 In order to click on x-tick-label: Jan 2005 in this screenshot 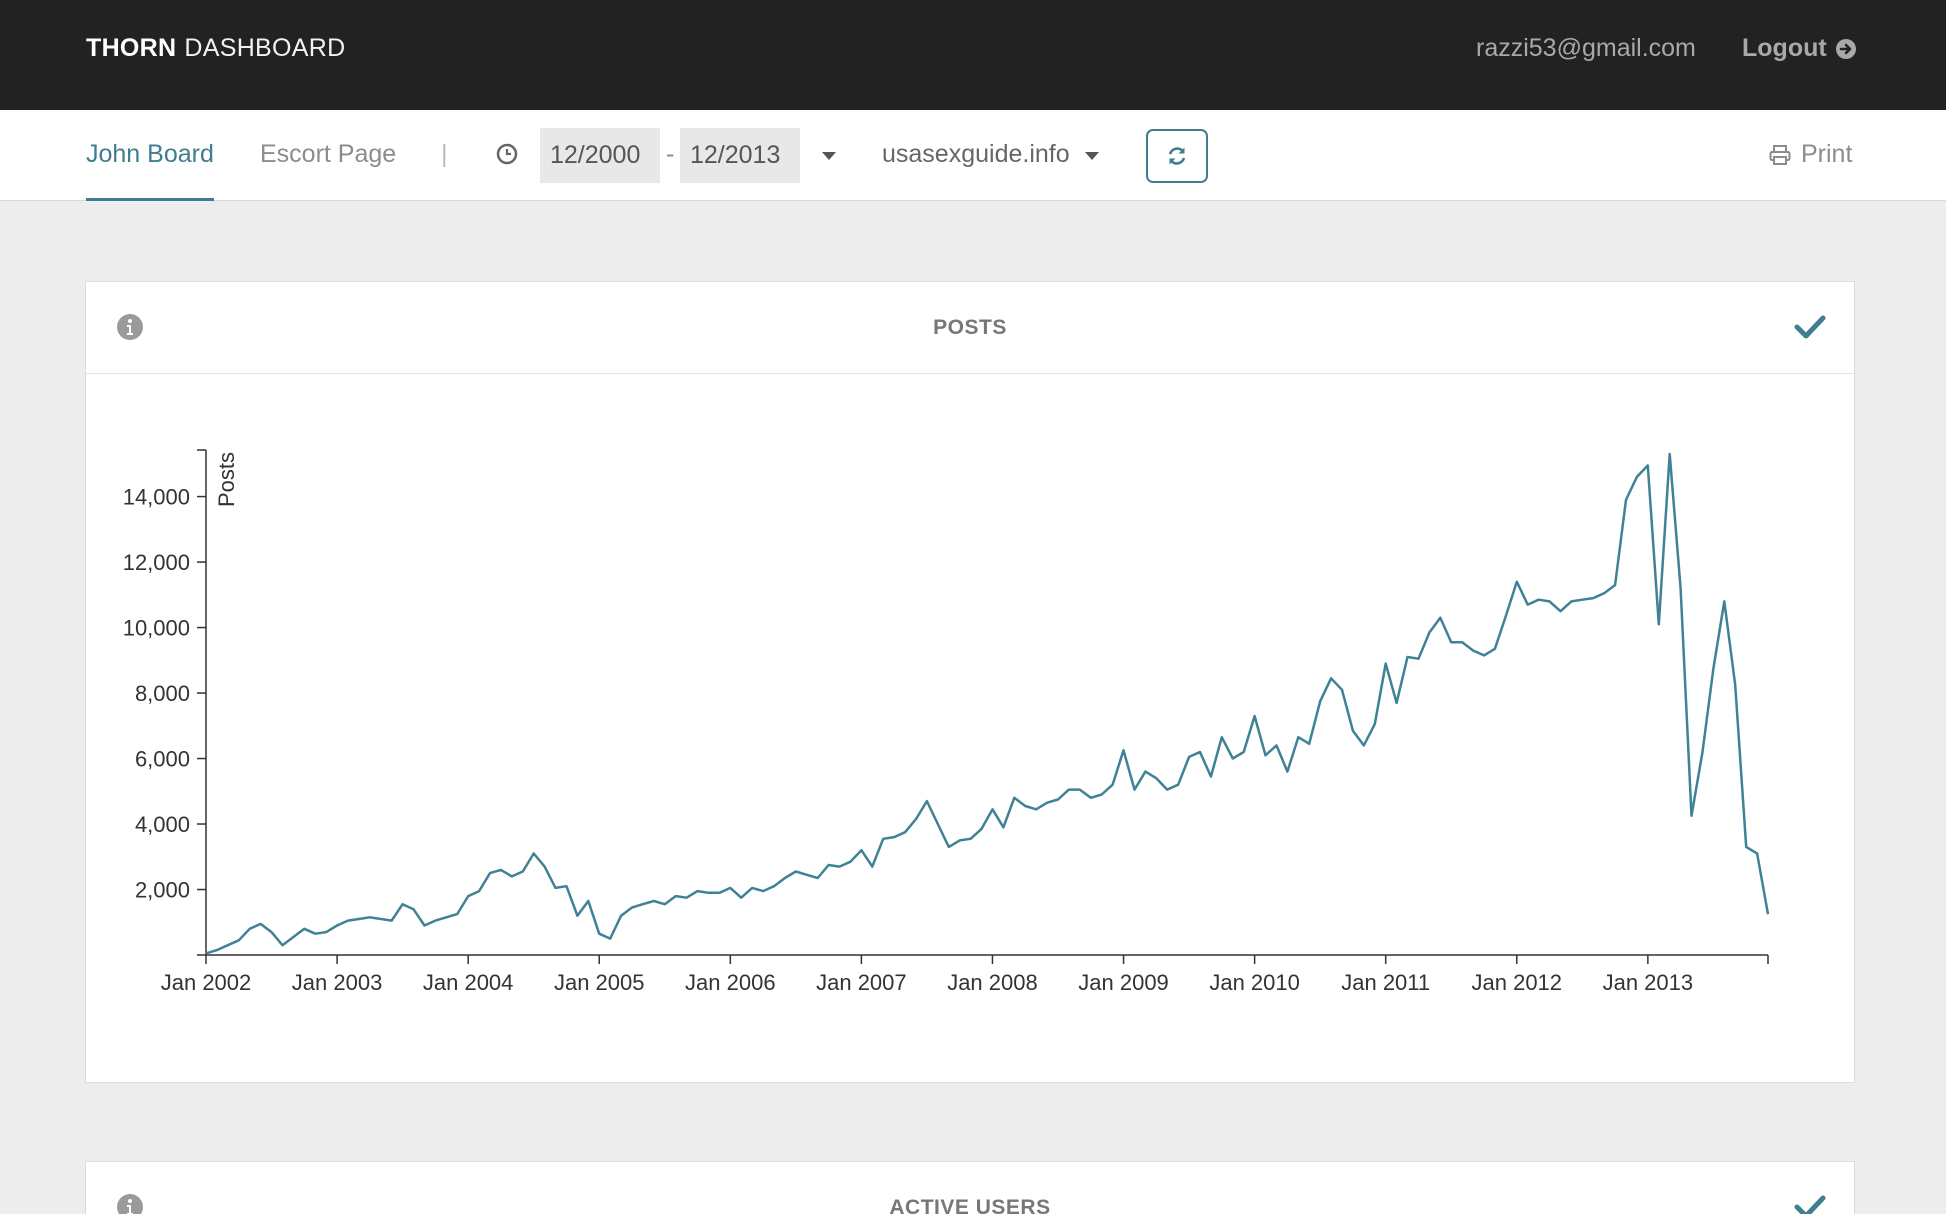, I will do `click(599, 982)`.